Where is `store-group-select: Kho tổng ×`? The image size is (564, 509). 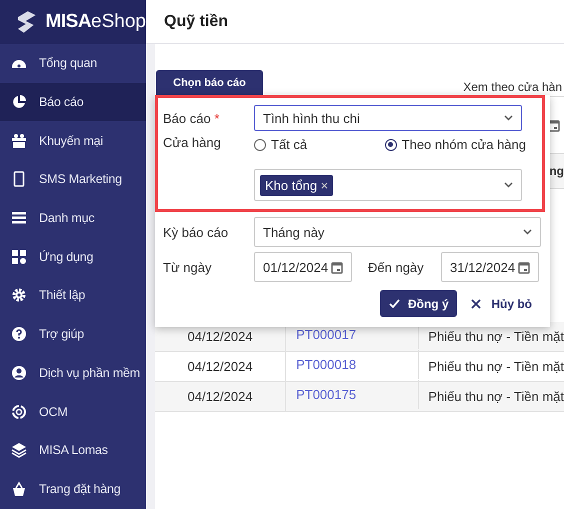 store-group-select: Kho tổng × is located at coordinates (388, 185).